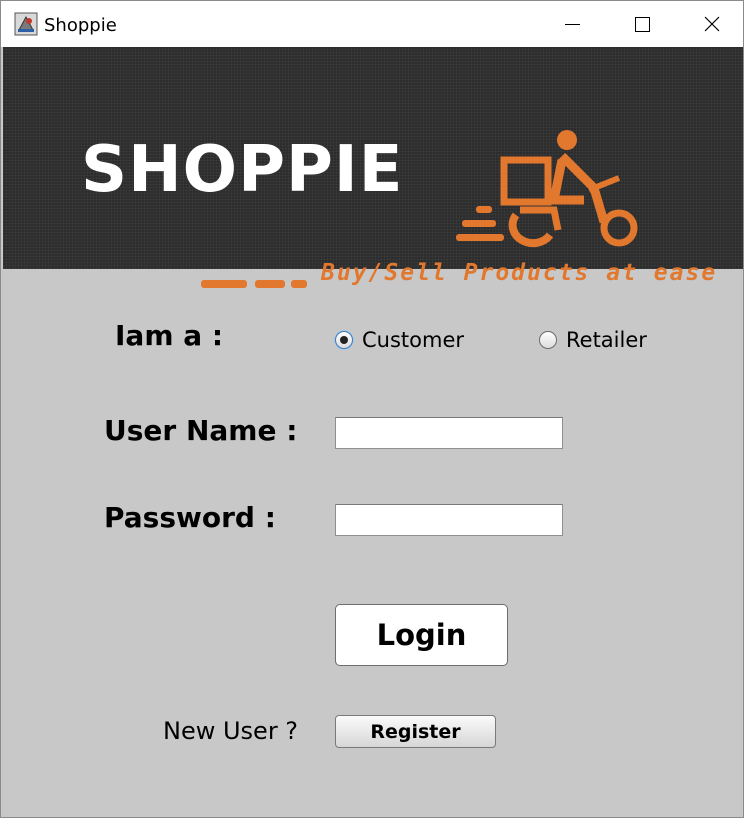 This screenshot has width=744, height=818. I want to click on role-label: Iam a :, so click(169, 335).